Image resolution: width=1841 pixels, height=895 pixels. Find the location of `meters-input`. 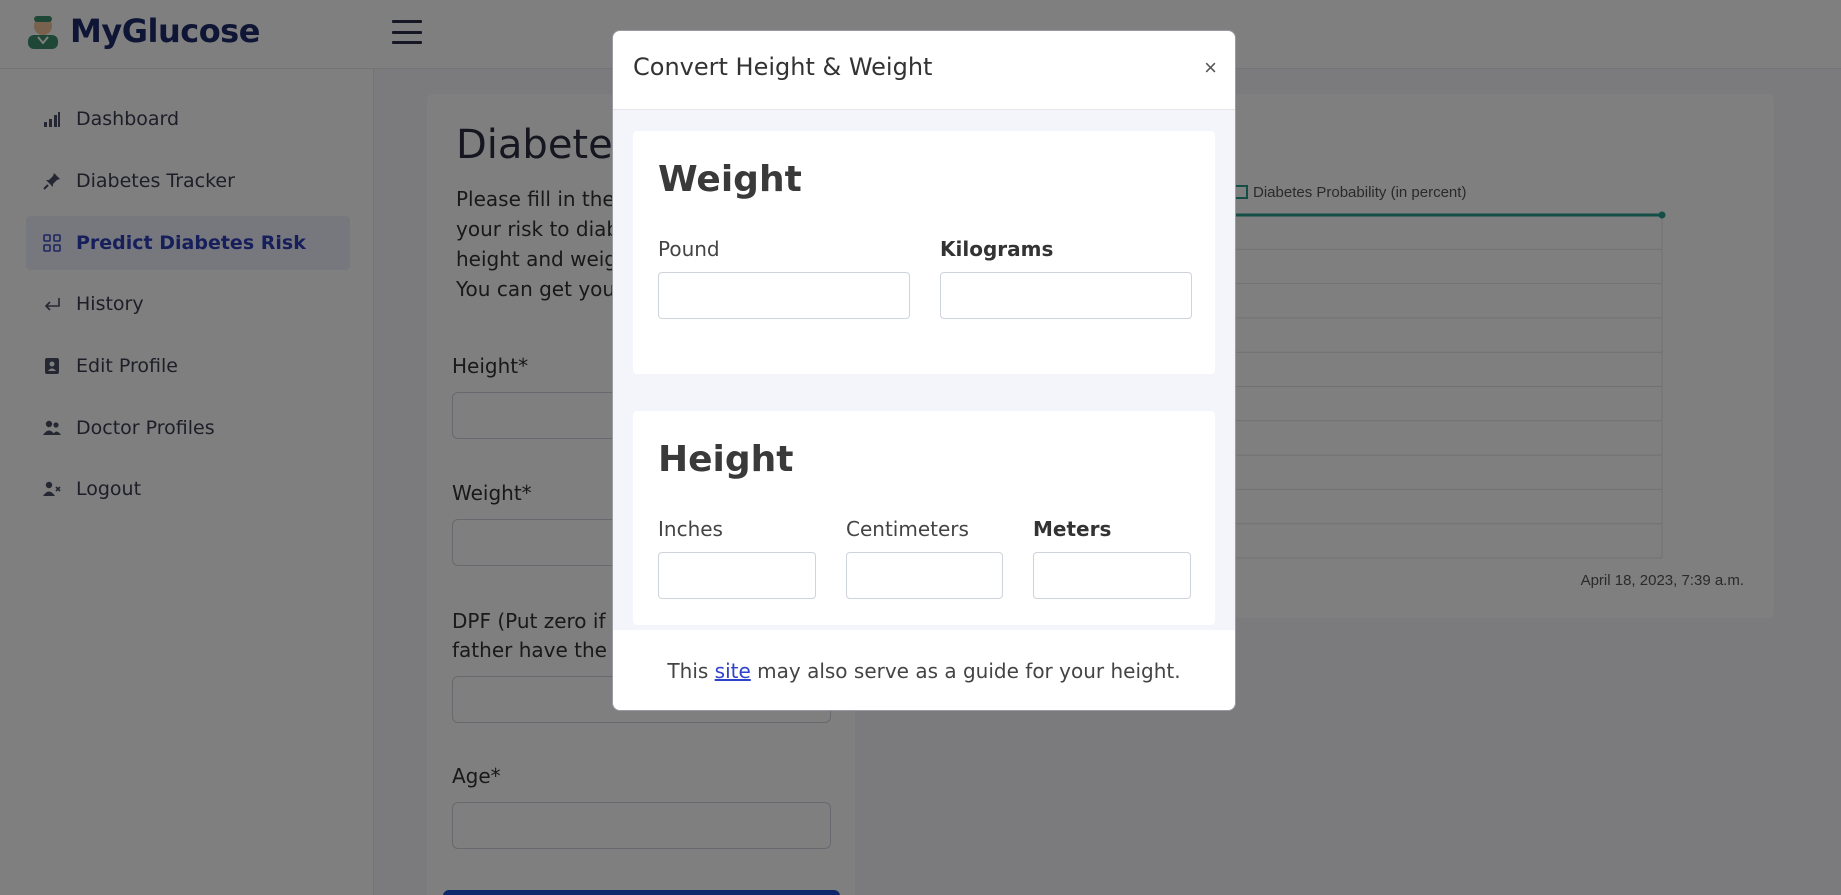

meters-input is located at coordinates (1112, 575).